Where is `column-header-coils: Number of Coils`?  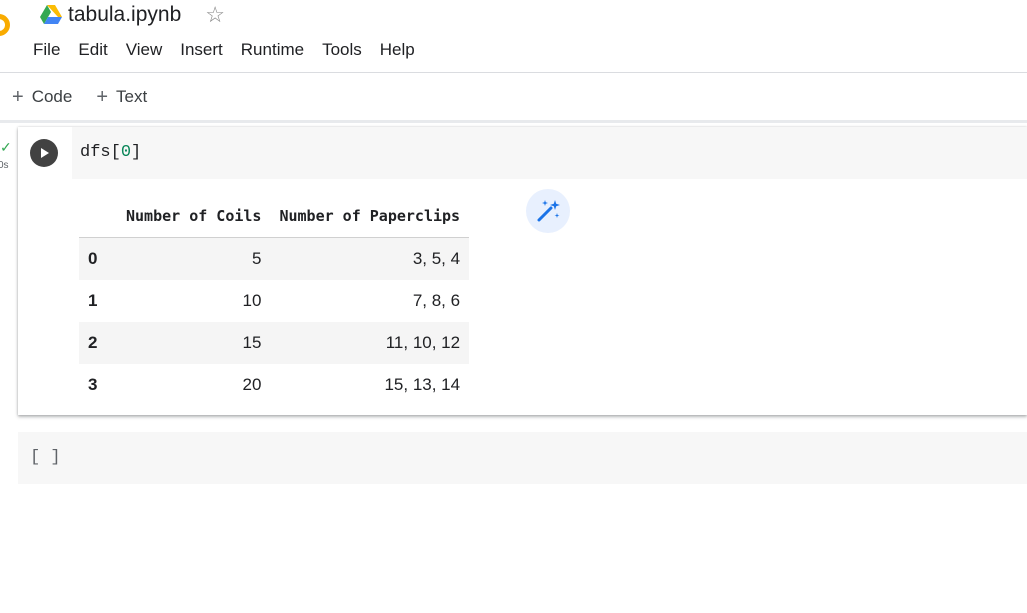
column-header-coils: Number of Coils is located at coordinates (194, 217).